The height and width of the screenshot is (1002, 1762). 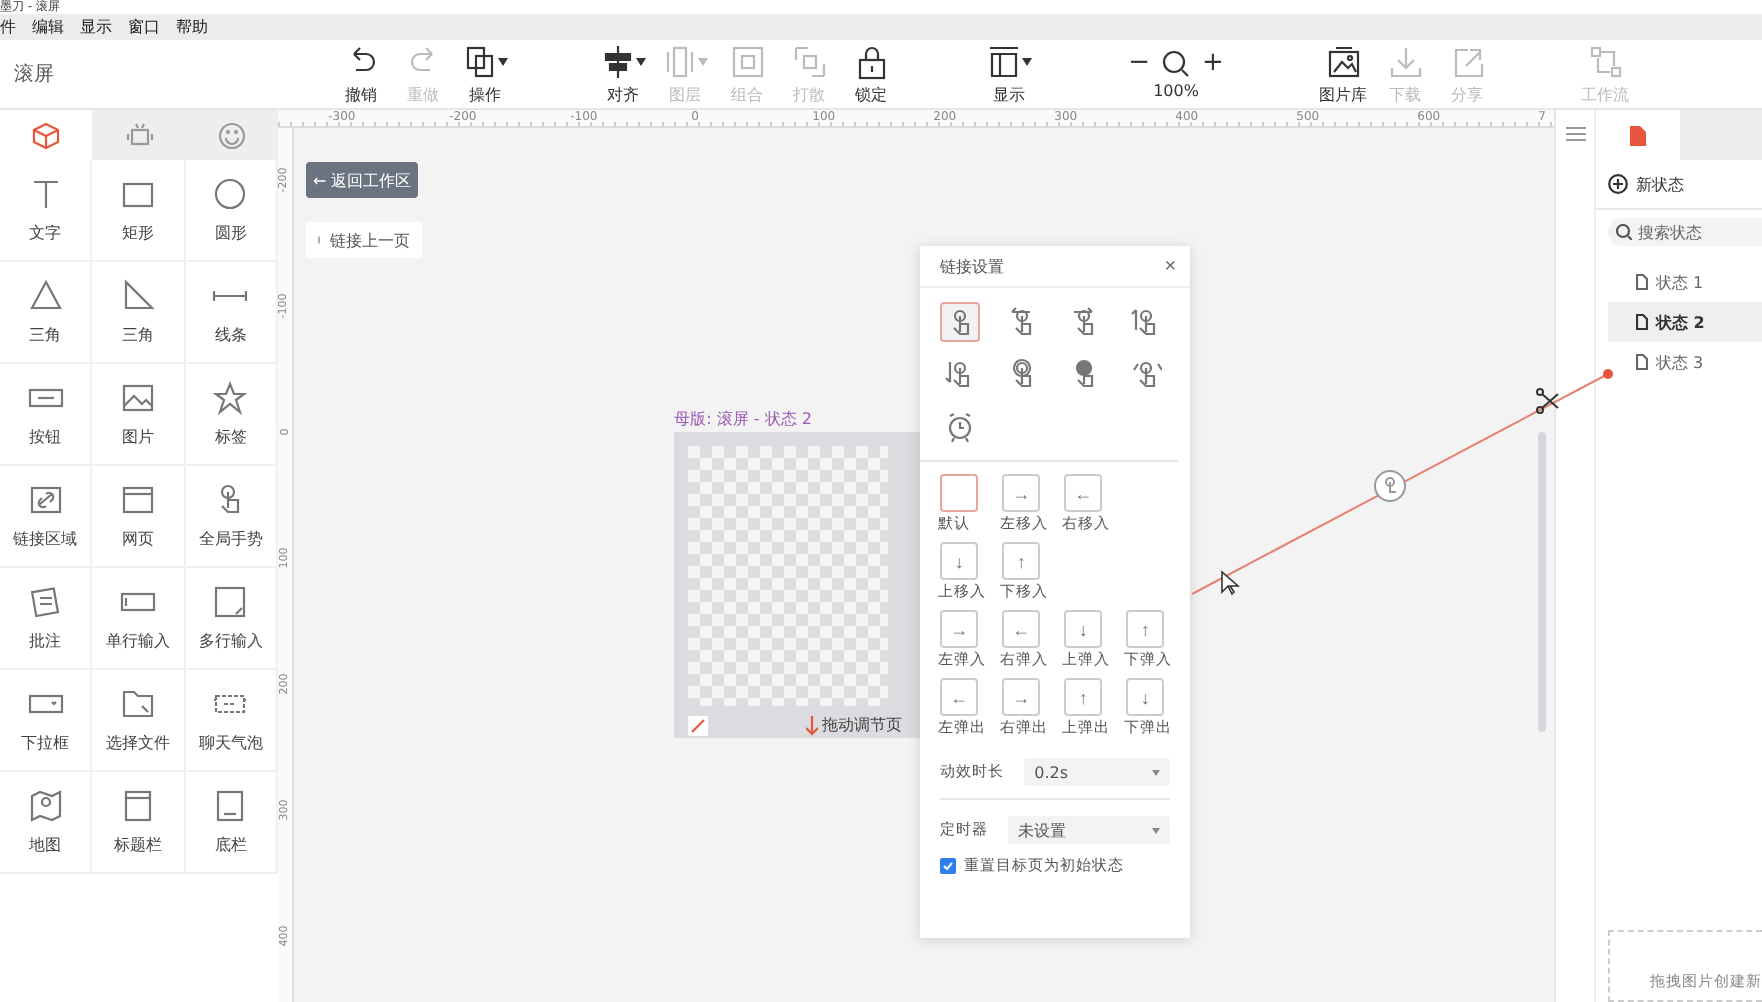 What do you see at coordinates (230, 845) in the screenshot?
I see `component-label: 底栏` at bounding box center [230, 845].